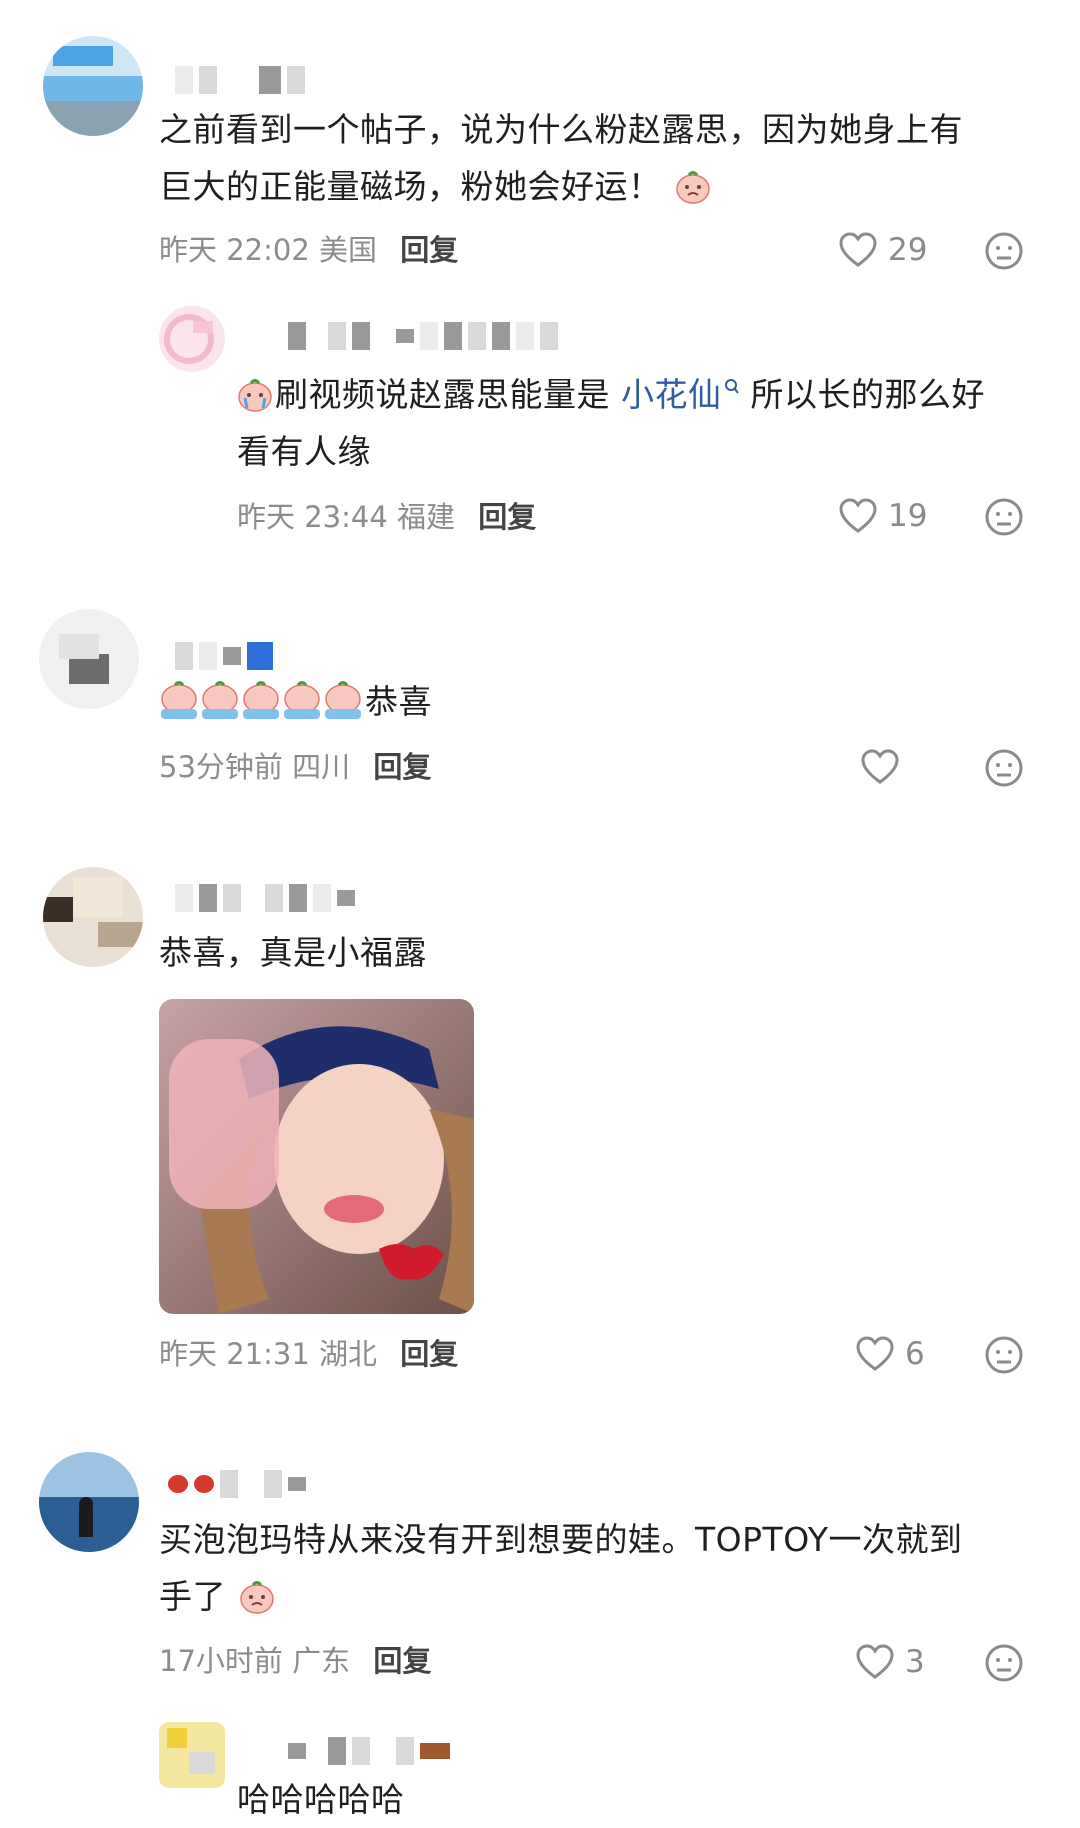 This screenshot has height=1828, width=1080. I want to click on comment-text-pre: 刷视频说赵露思能量是, so click(442, 394).